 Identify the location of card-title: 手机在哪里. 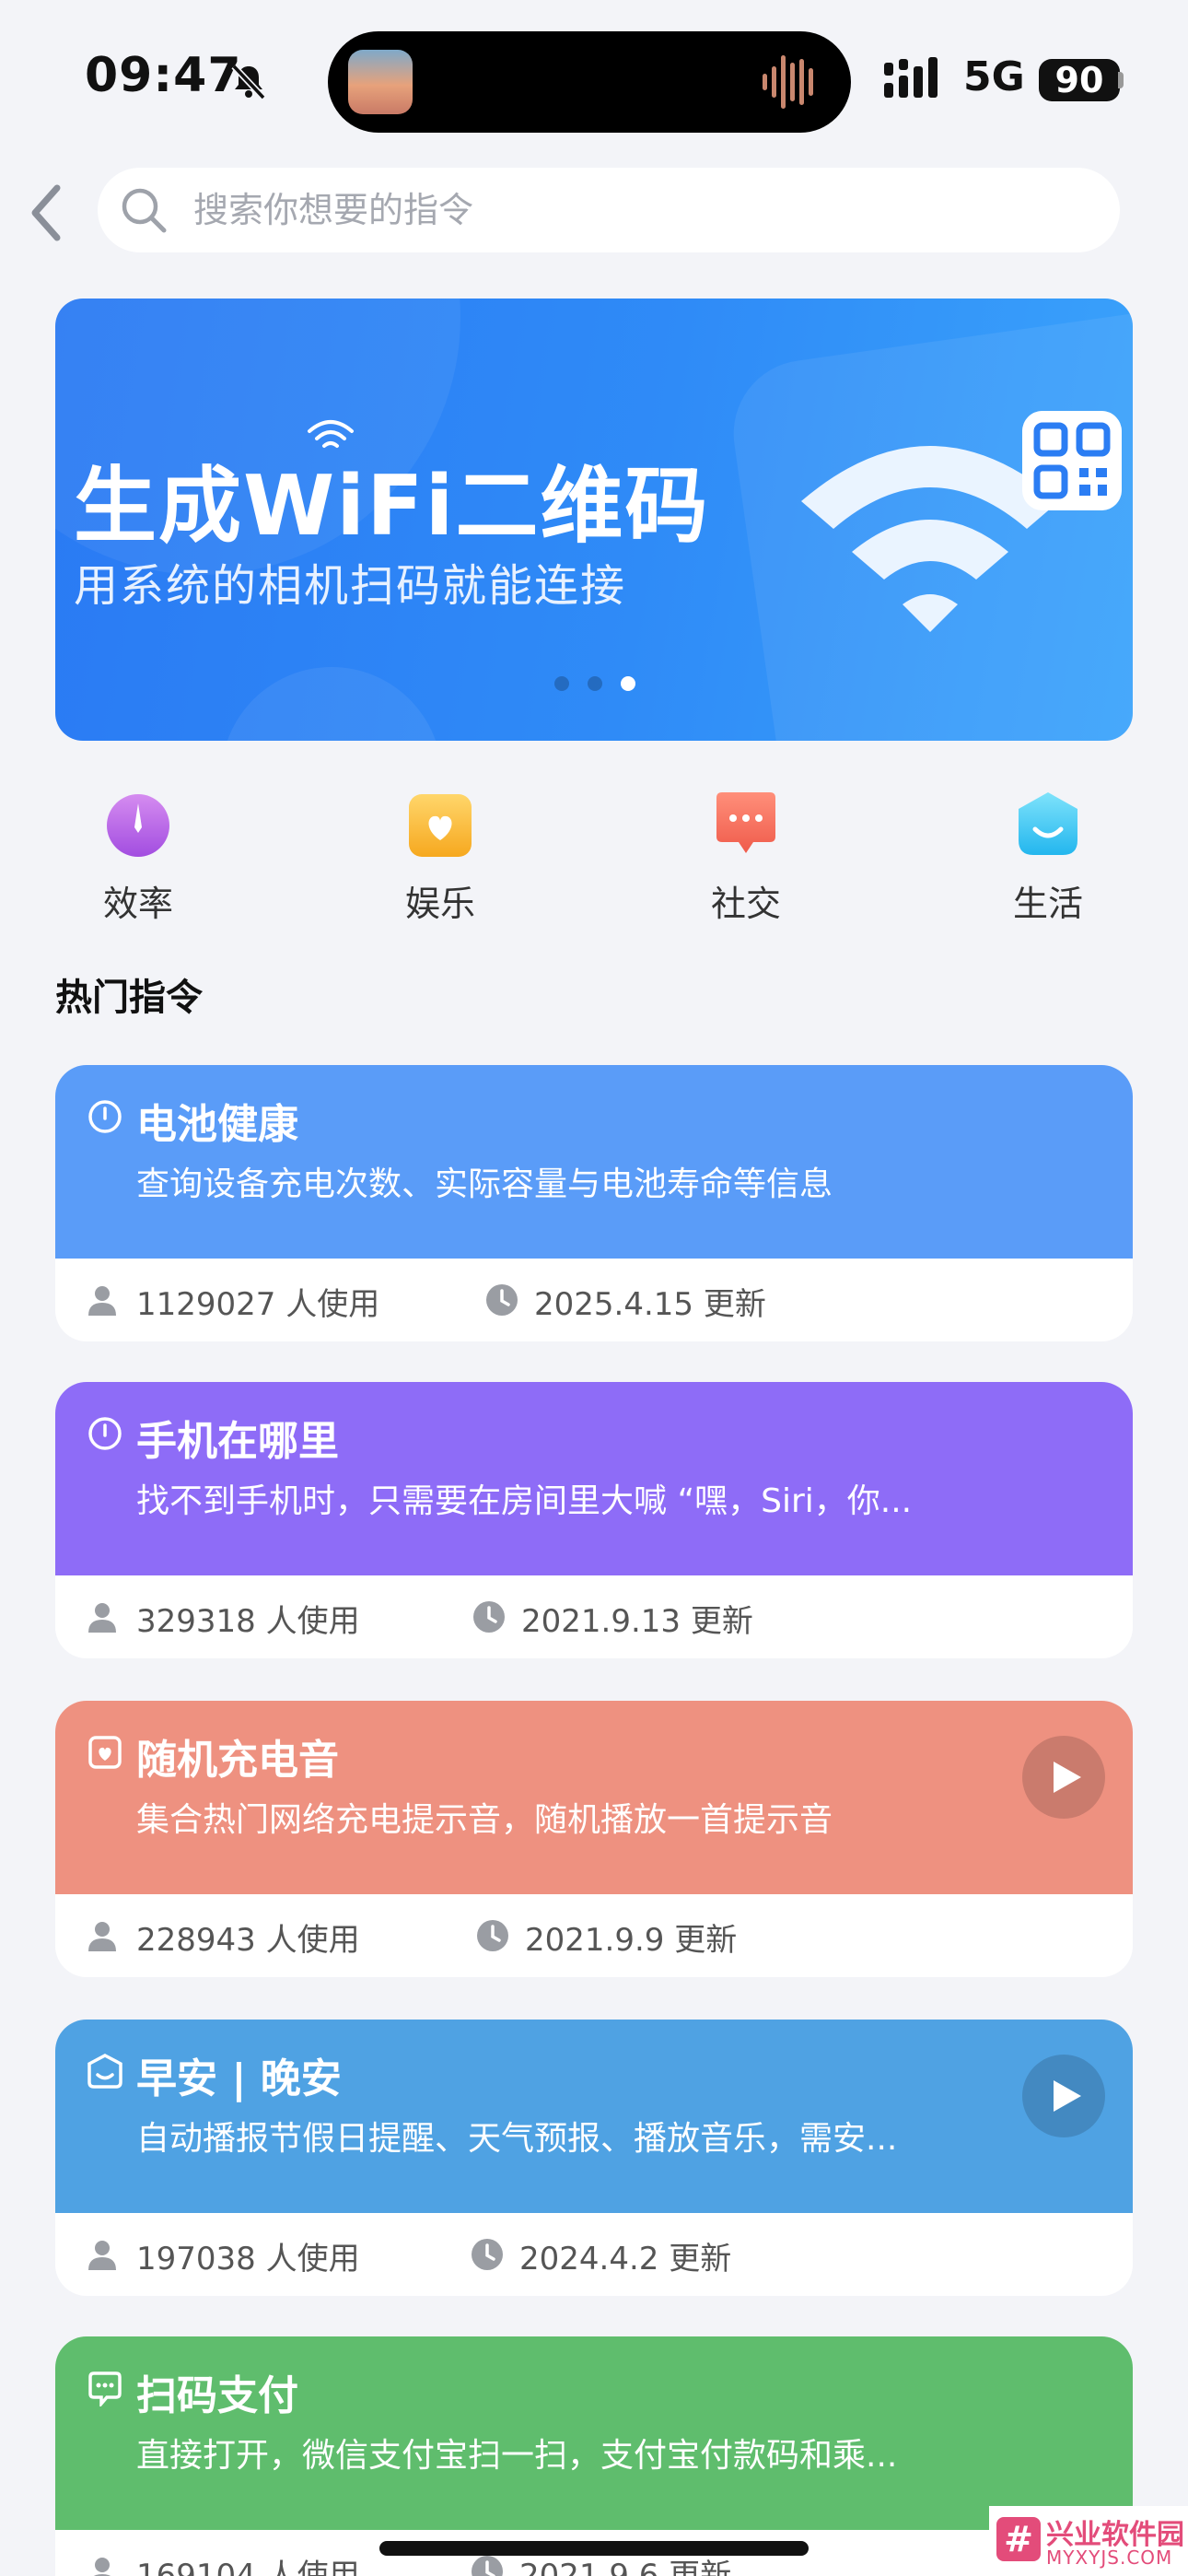
(237, 1441).